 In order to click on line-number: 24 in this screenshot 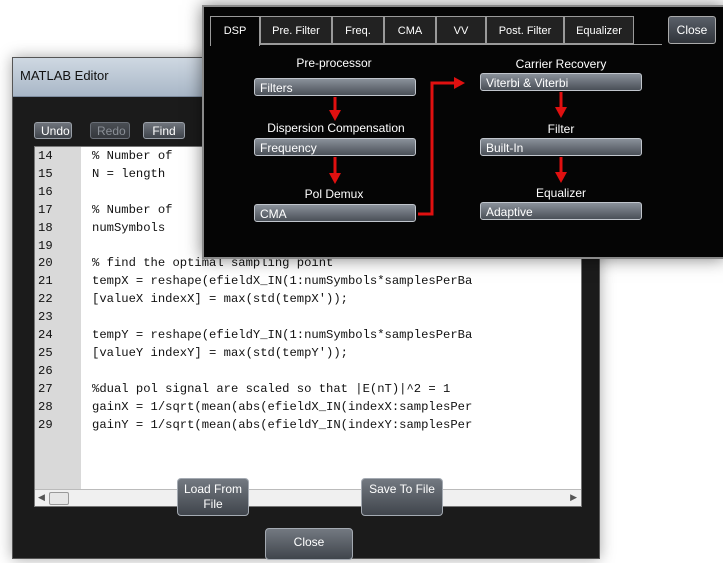, I will do `click(45, 335)`.